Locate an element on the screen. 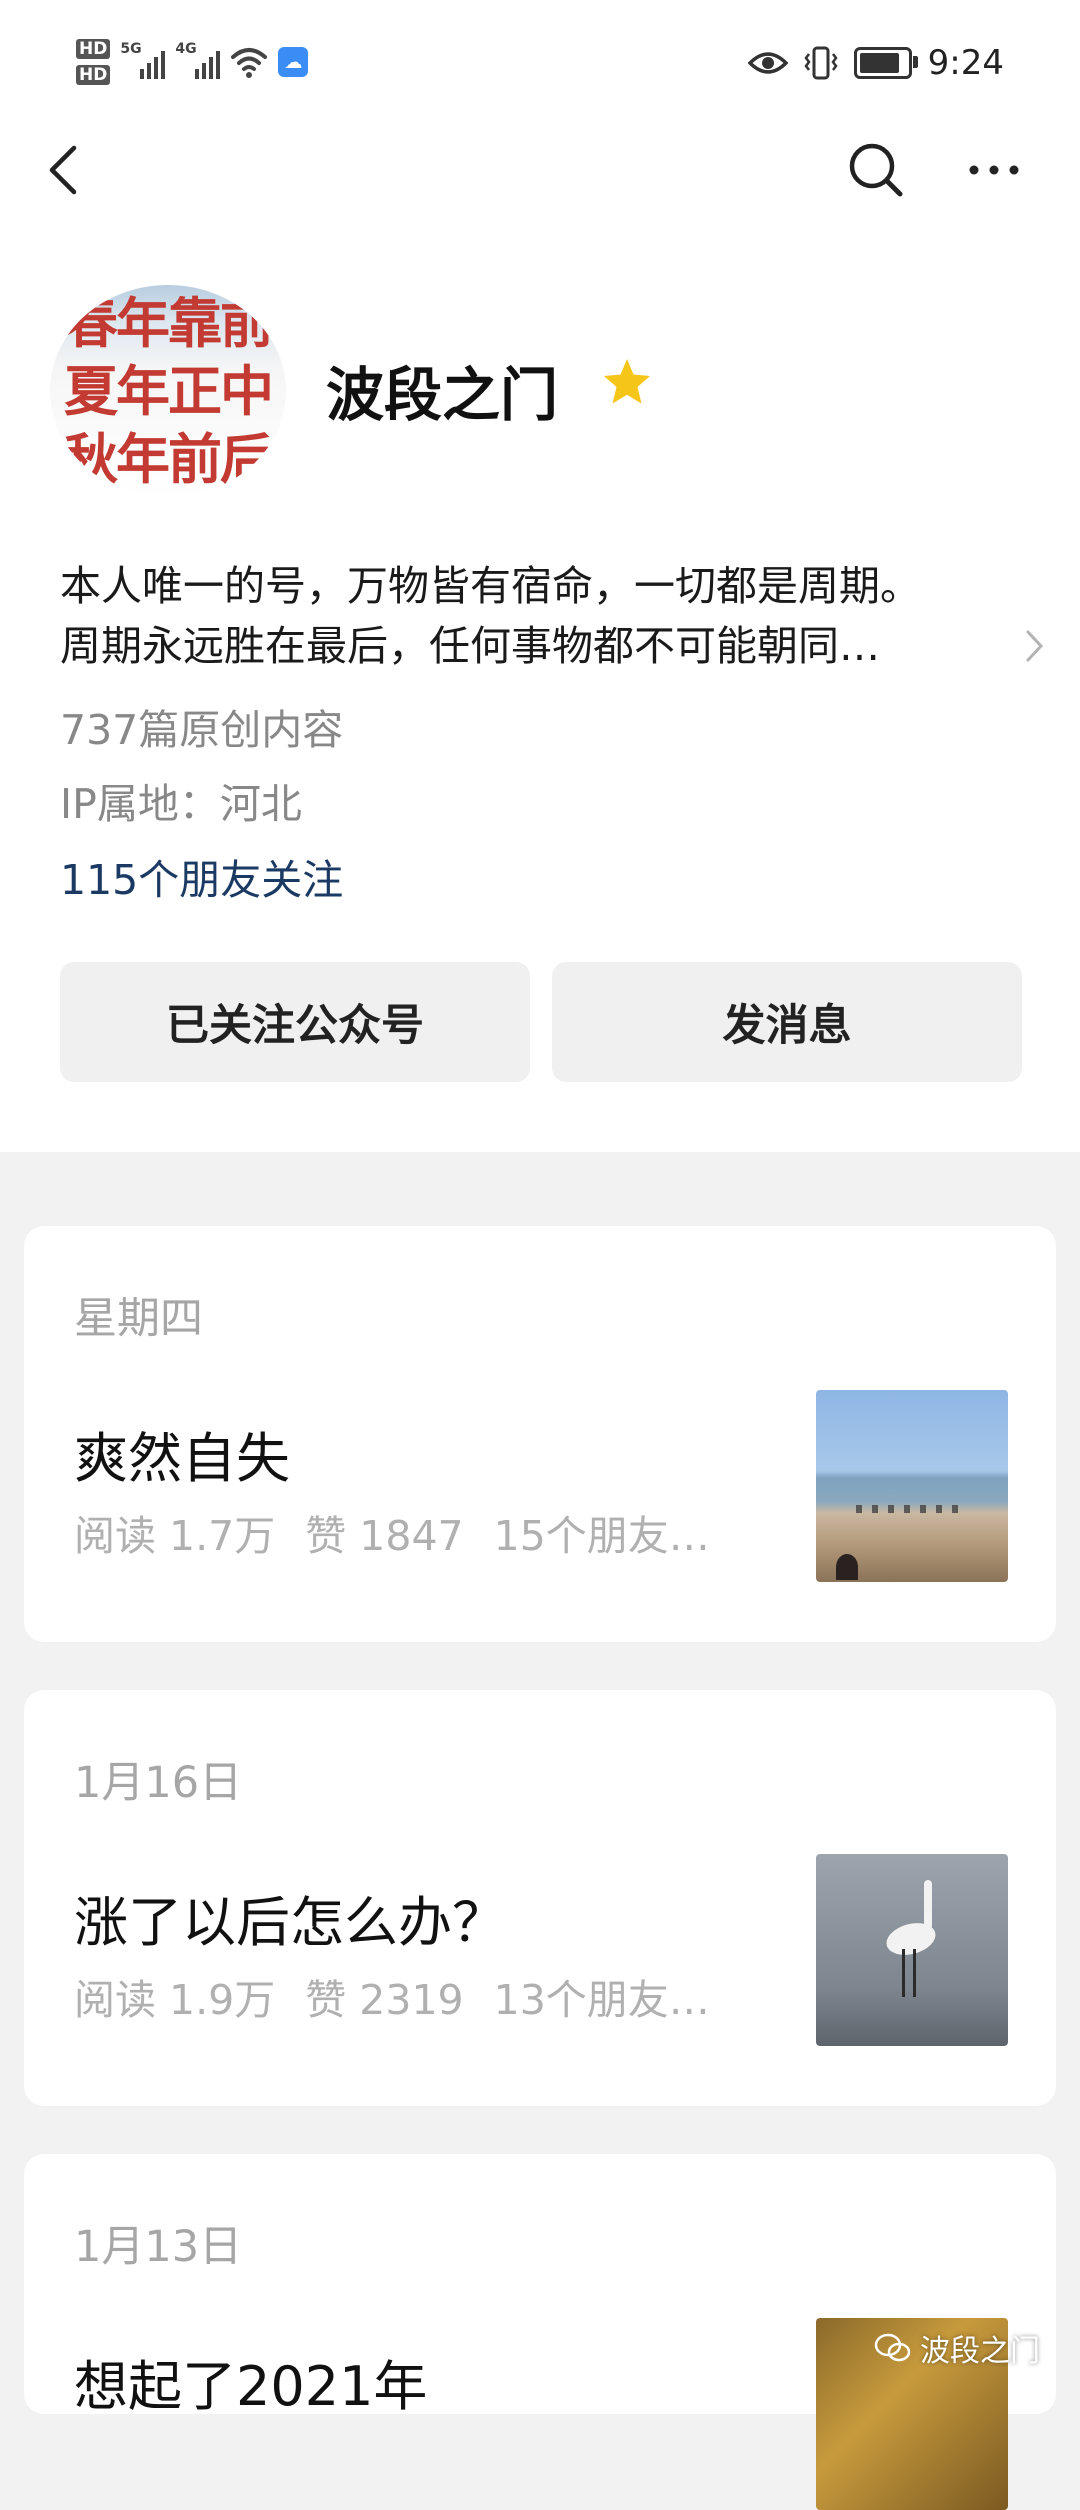 The width and height of the screenshot is (1080, 2510). status-right: 9:24 is located at coordinates (875, 63).